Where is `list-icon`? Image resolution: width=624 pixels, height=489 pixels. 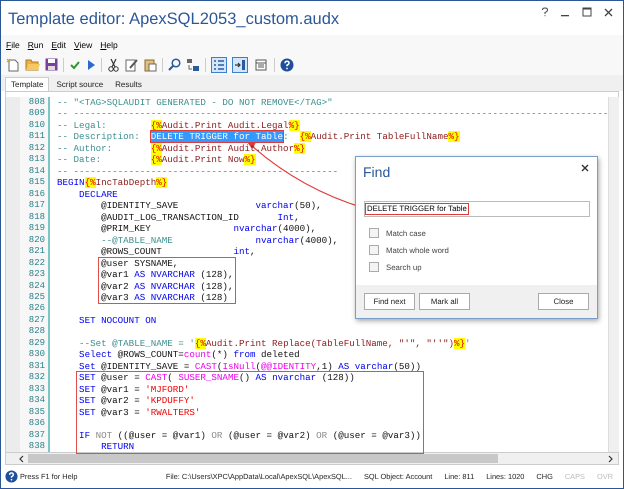
list-icon is located at coordinates (219, 64).